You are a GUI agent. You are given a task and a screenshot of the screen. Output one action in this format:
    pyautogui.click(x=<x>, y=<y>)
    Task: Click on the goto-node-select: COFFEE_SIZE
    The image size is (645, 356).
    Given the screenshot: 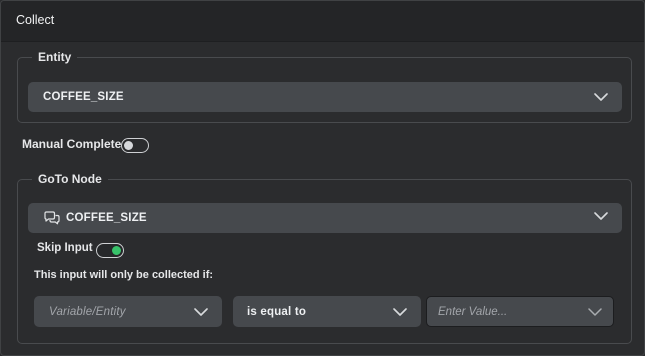 What is the action you would take?
    pyautogui.click(x=325, y=218)
    